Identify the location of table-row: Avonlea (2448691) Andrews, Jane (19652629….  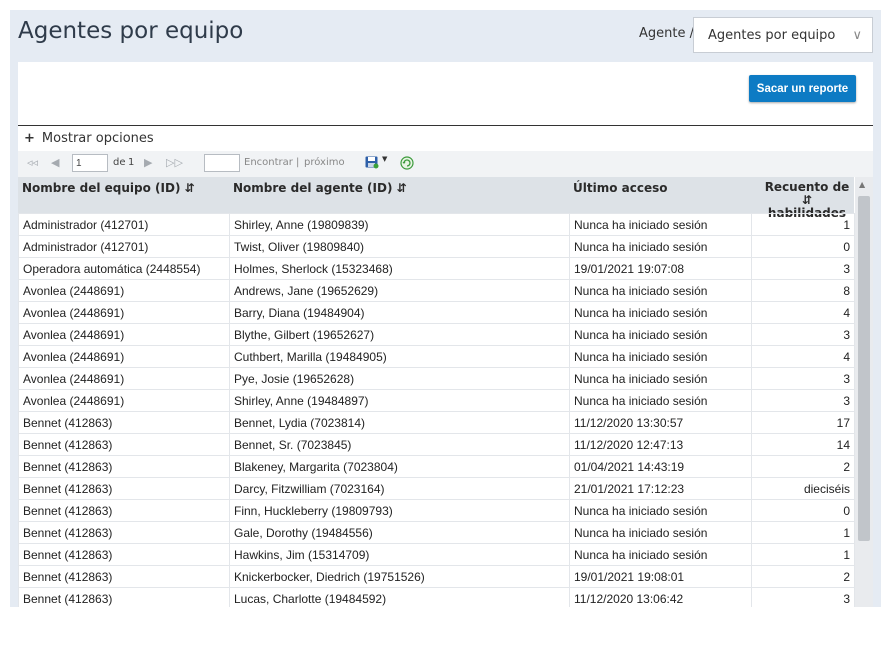
(436, 290).